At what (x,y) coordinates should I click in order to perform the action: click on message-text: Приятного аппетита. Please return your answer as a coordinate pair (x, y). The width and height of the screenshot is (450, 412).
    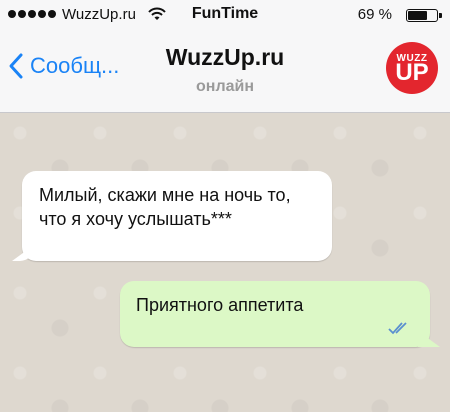
    Looking at the image, I should click on (220, 305).